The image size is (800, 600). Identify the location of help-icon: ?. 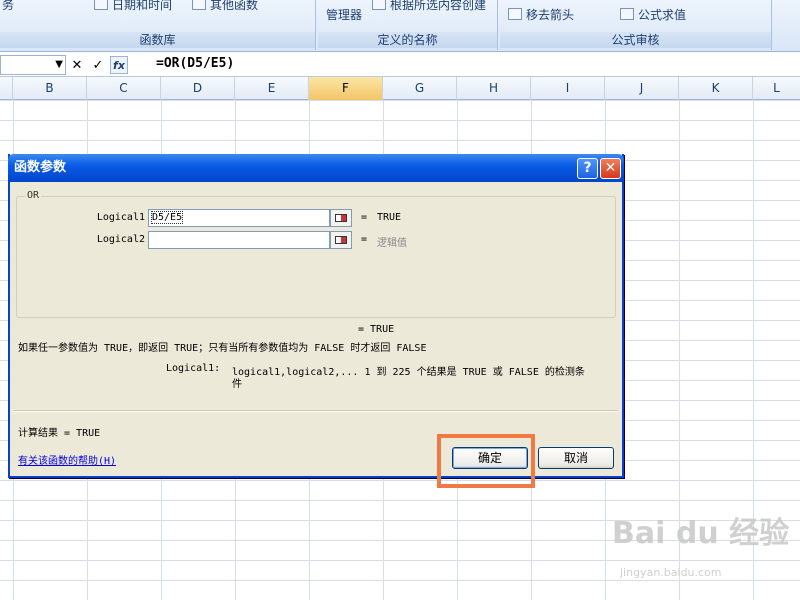
(587, 168).